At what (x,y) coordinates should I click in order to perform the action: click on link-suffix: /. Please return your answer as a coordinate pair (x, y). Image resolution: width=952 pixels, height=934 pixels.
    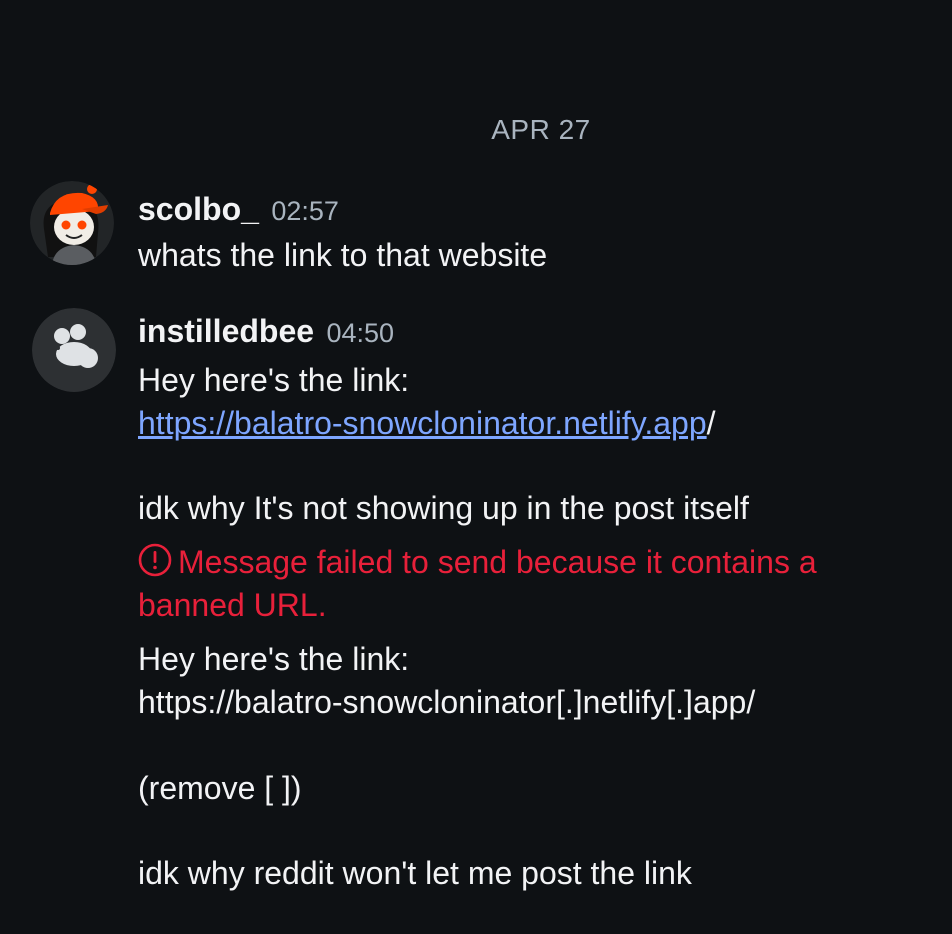
    Looking at the image, I should click on (711, 423).